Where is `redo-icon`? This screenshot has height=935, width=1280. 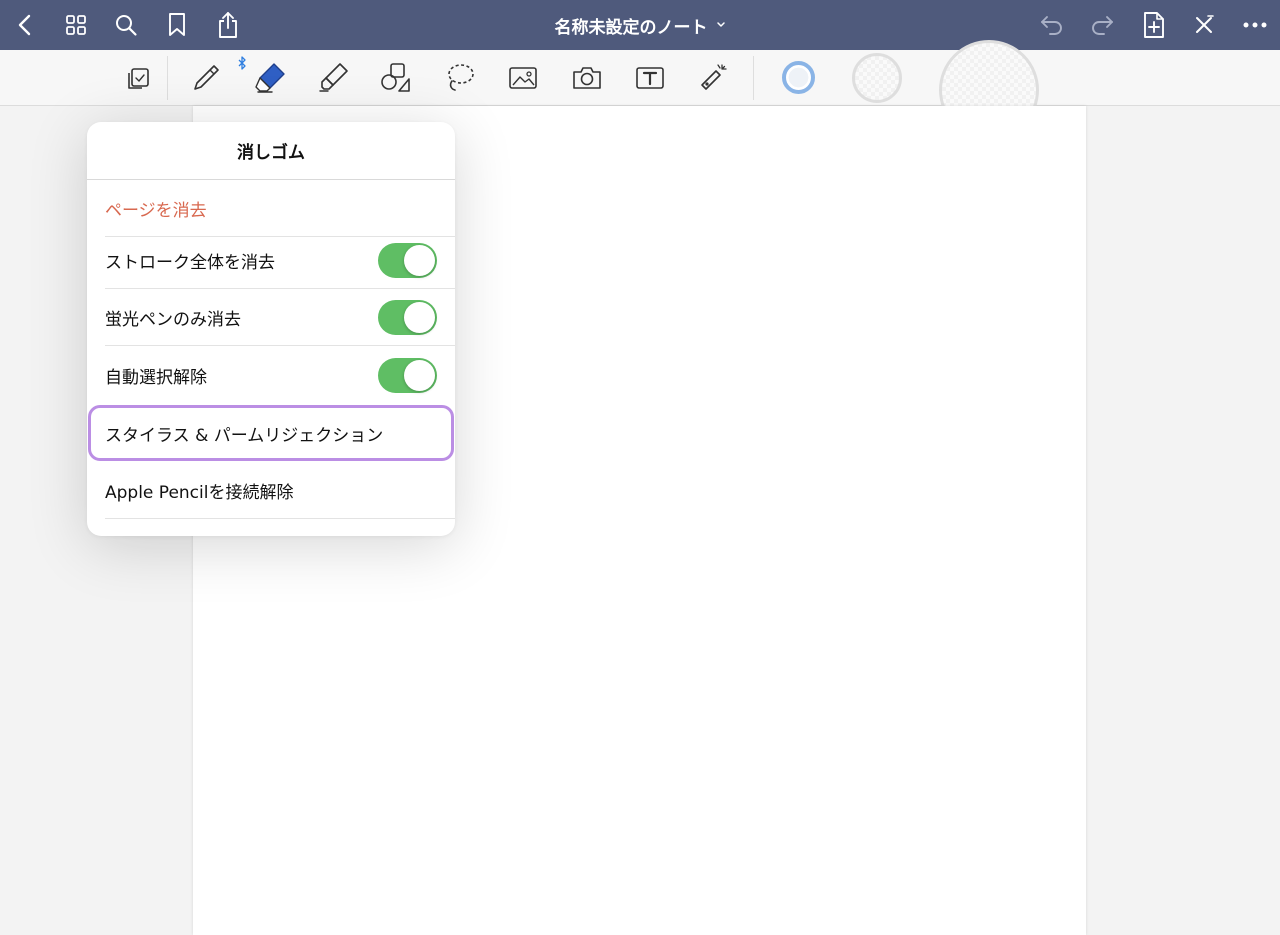
redo-icon is located at coordinates (1102, 25).